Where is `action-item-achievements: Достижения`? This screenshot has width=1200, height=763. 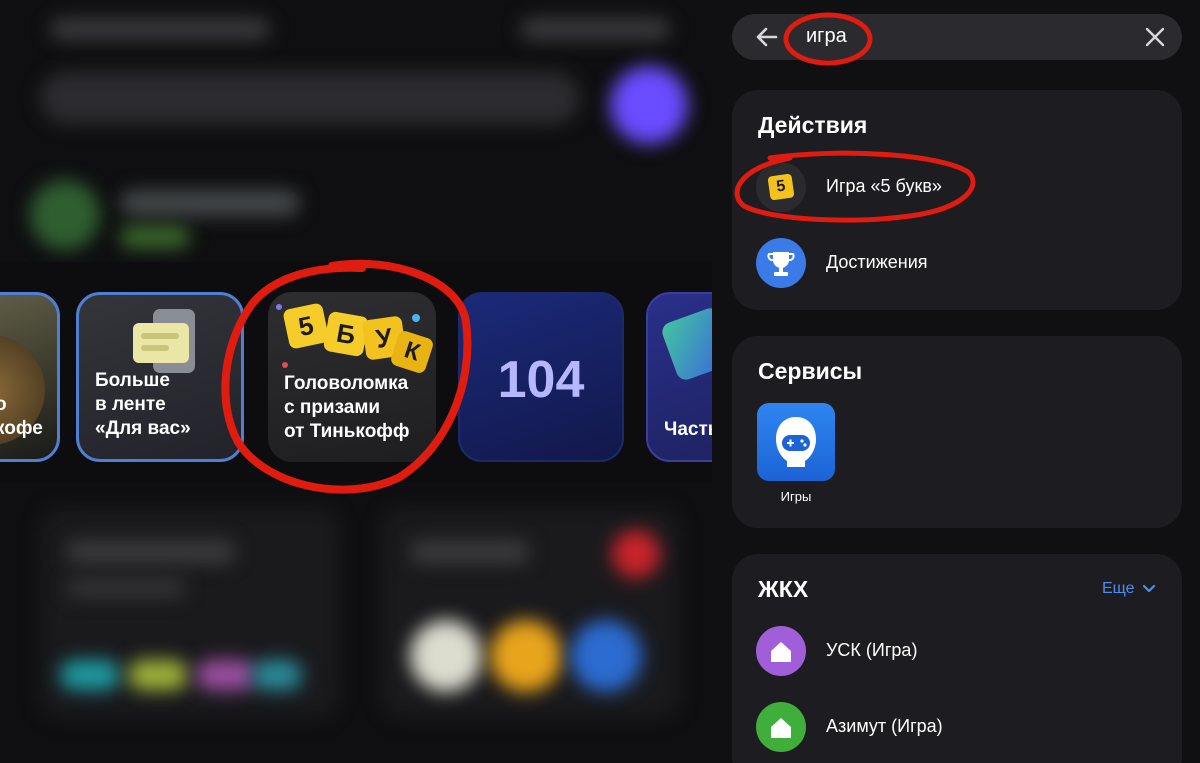 action-item-achievements: Достижения is located at coordinates (956, 263).